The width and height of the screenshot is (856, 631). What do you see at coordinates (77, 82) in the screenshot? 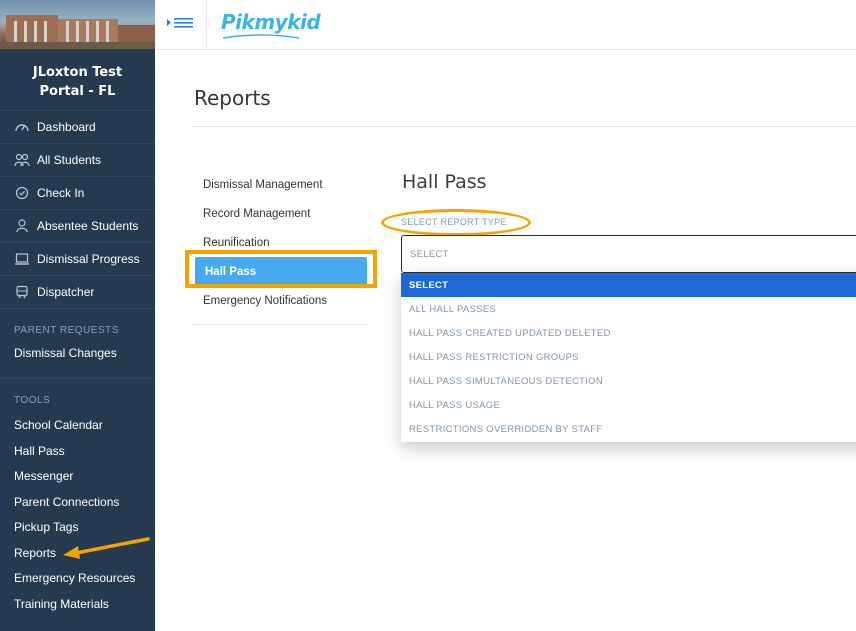
I see `portal-title: JLoxton Test Portal - FL` at bounding box center [77, 82].